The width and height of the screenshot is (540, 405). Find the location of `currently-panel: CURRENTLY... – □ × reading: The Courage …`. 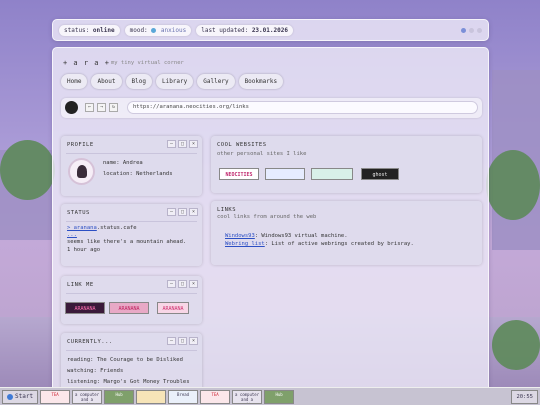

currently-panel: CURRENTLY... – □ × reading: The Courage … is located at coordinates (131, 362).